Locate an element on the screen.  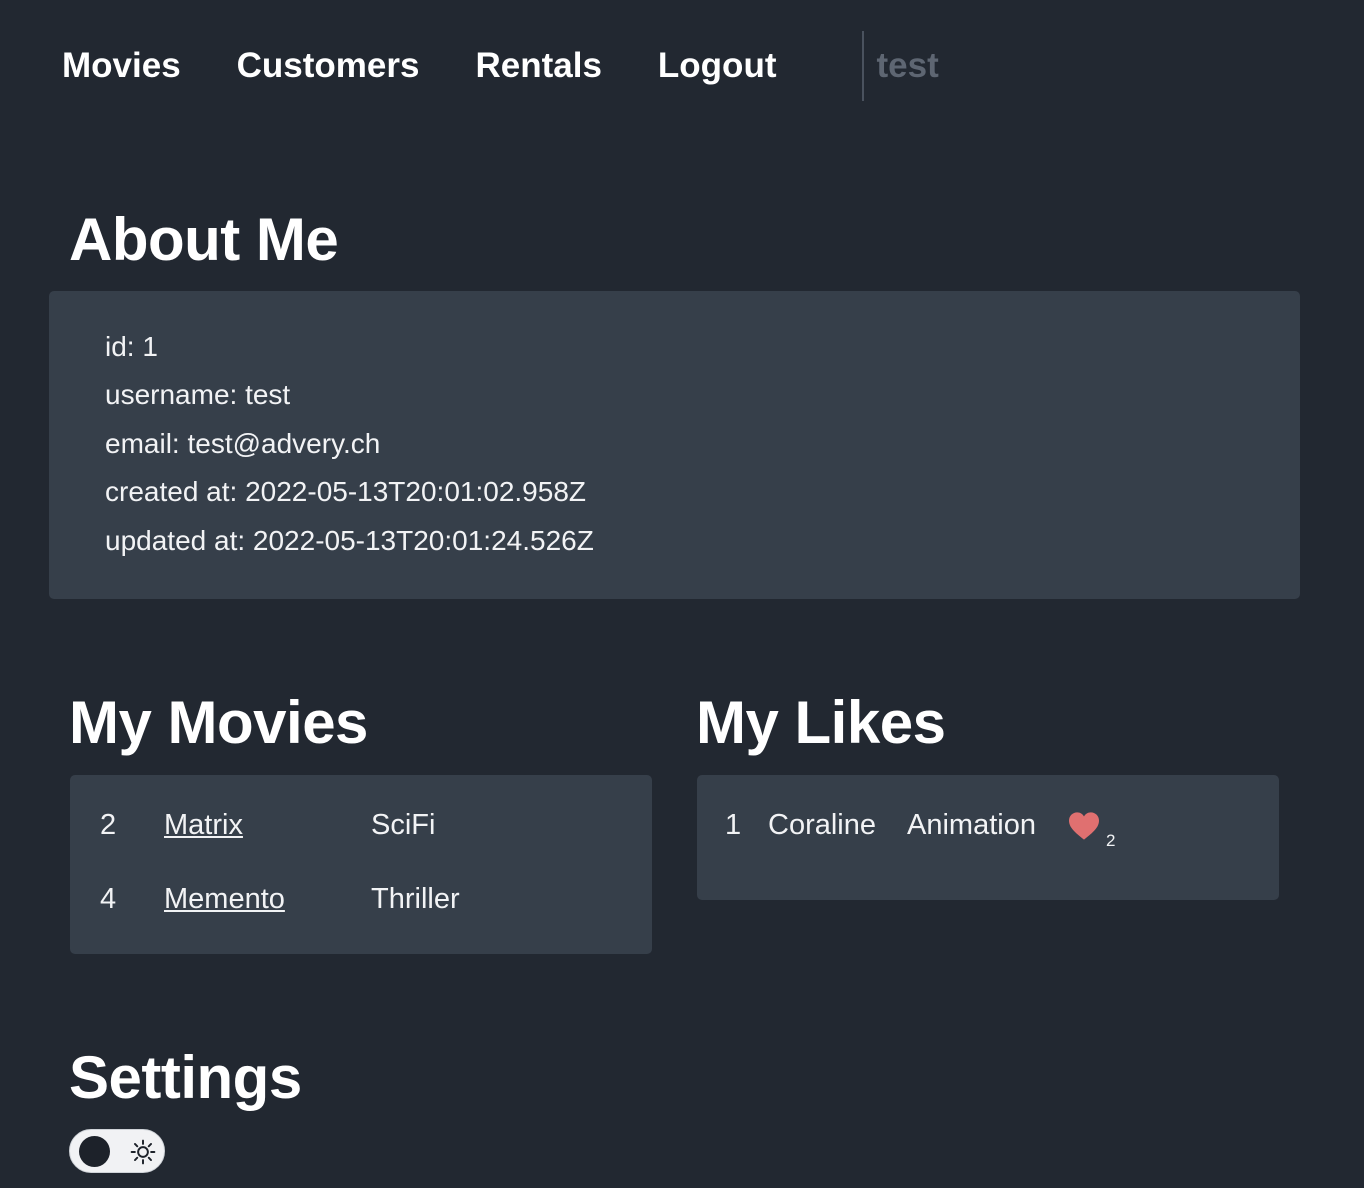
about-id: id: 1 is located at coordinates (131, 346).